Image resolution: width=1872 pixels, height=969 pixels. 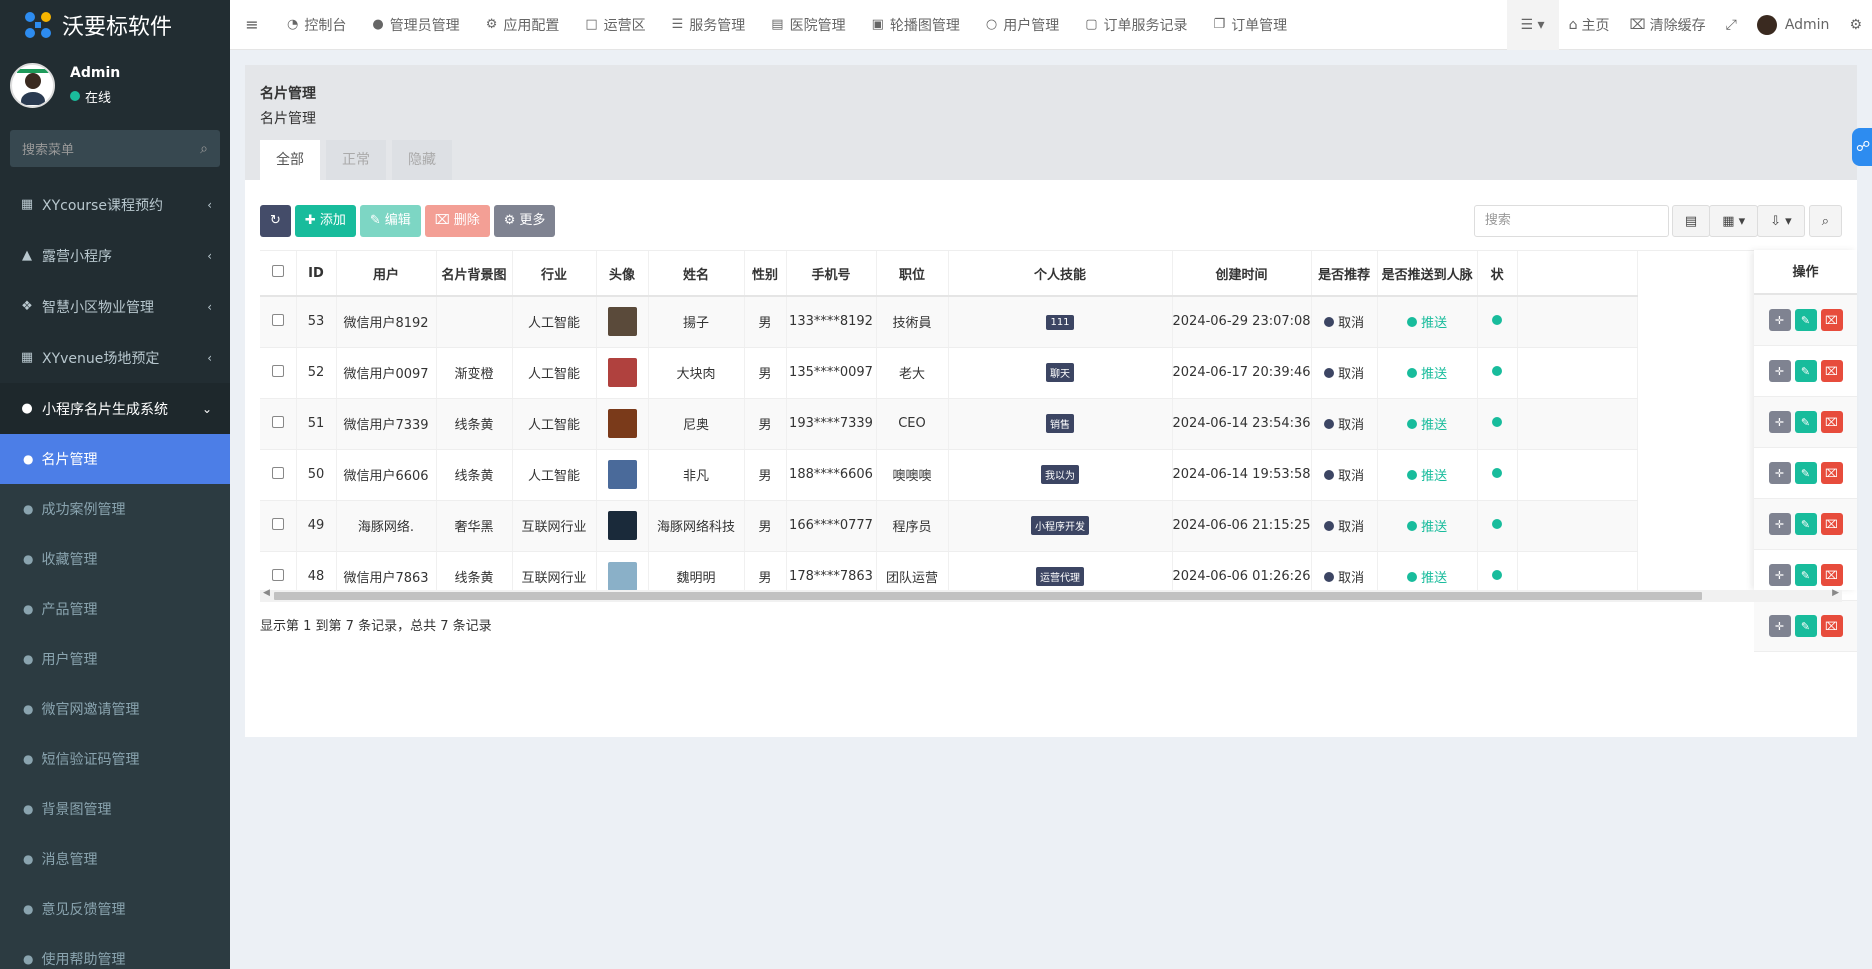 What do you see at coordinates (831, 274) in the screenshot?
I see `col-header: 手机号` at bounding box center [831, 274].